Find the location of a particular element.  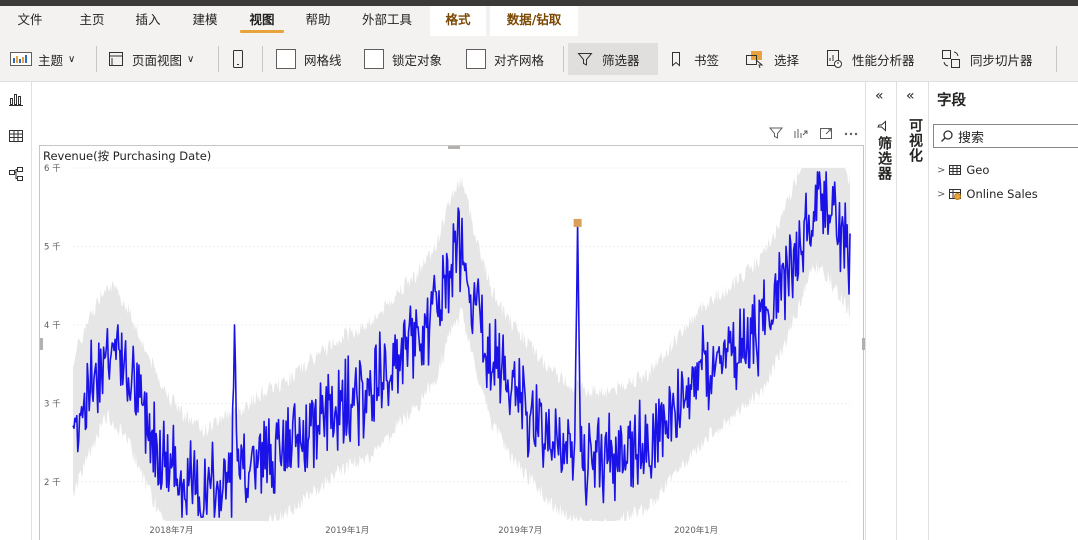

fields-search-box: 搜索 is located at coordinates (1005, 136).